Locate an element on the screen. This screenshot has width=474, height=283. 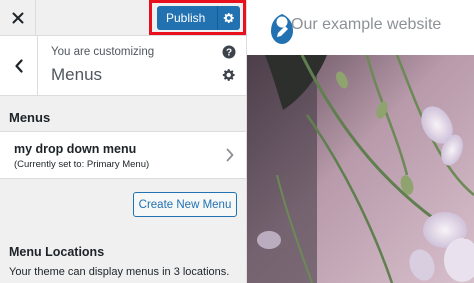
chevron-right-icon is located at coordinates (230, 155).